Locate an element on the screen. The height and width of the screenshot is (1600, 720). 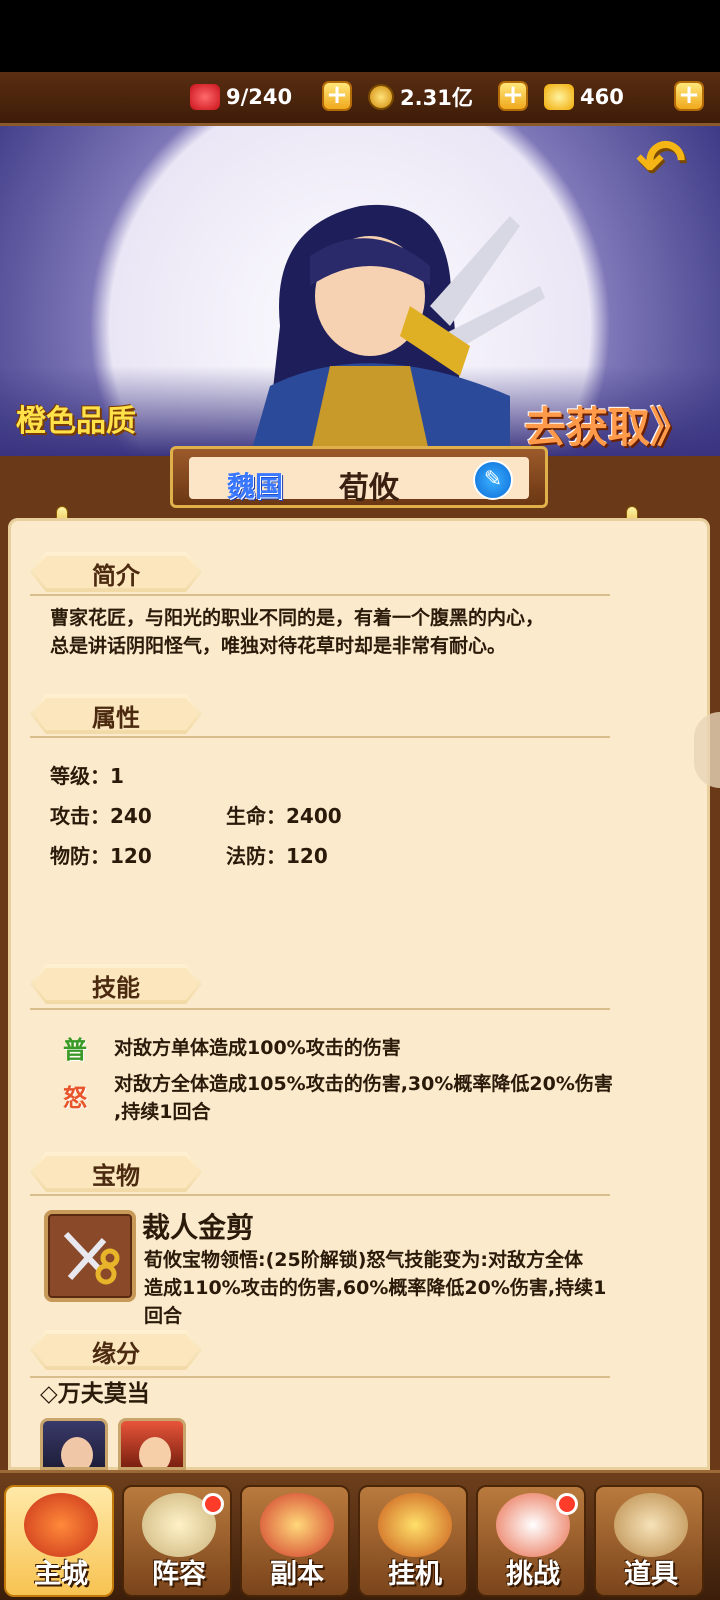
hero-portrait is located at coordinates (397, 330).